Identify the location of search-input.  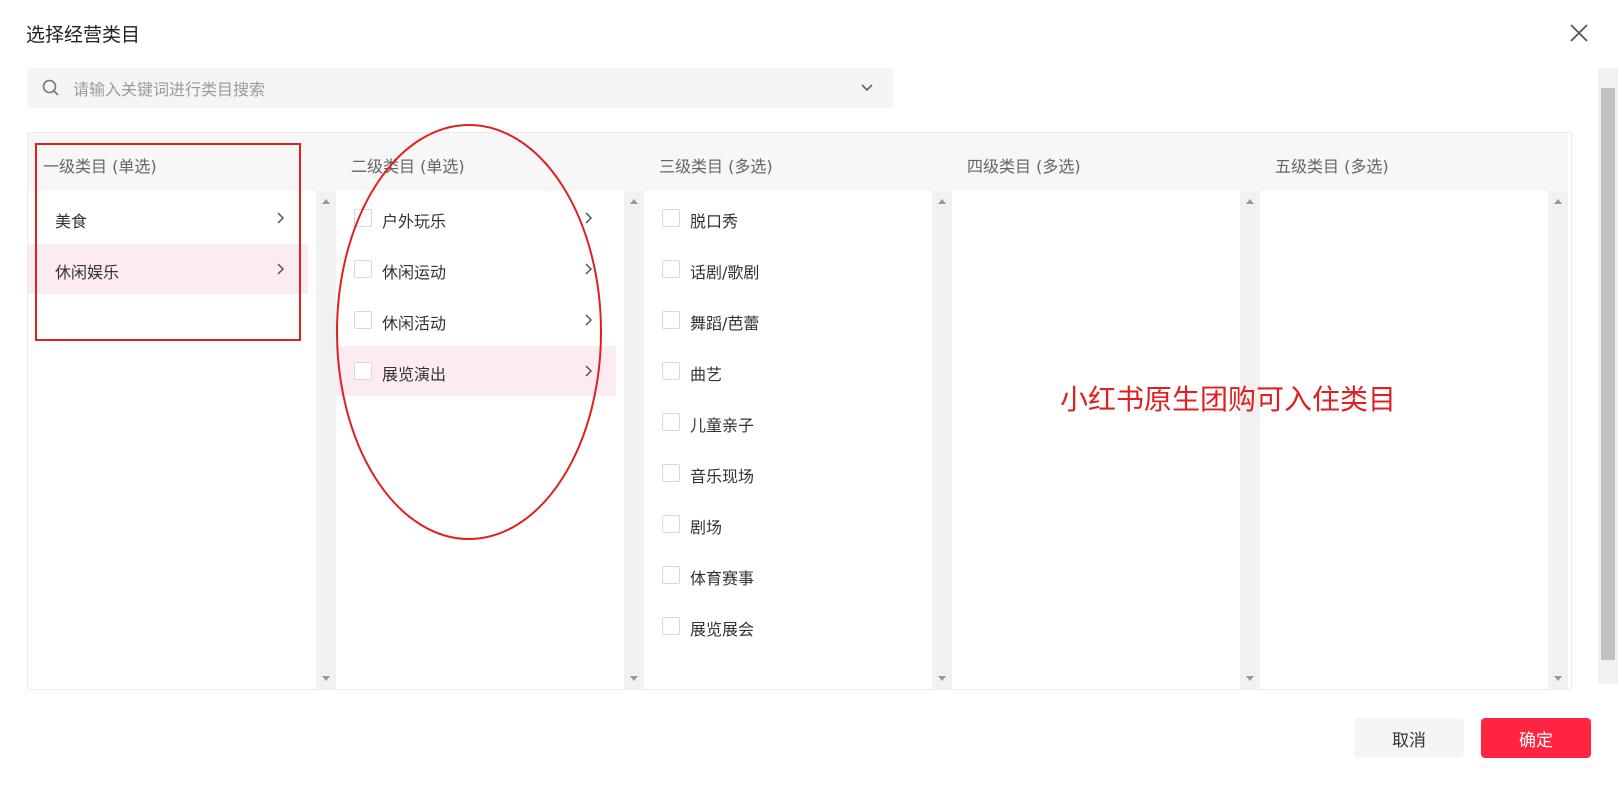
(453, 89).